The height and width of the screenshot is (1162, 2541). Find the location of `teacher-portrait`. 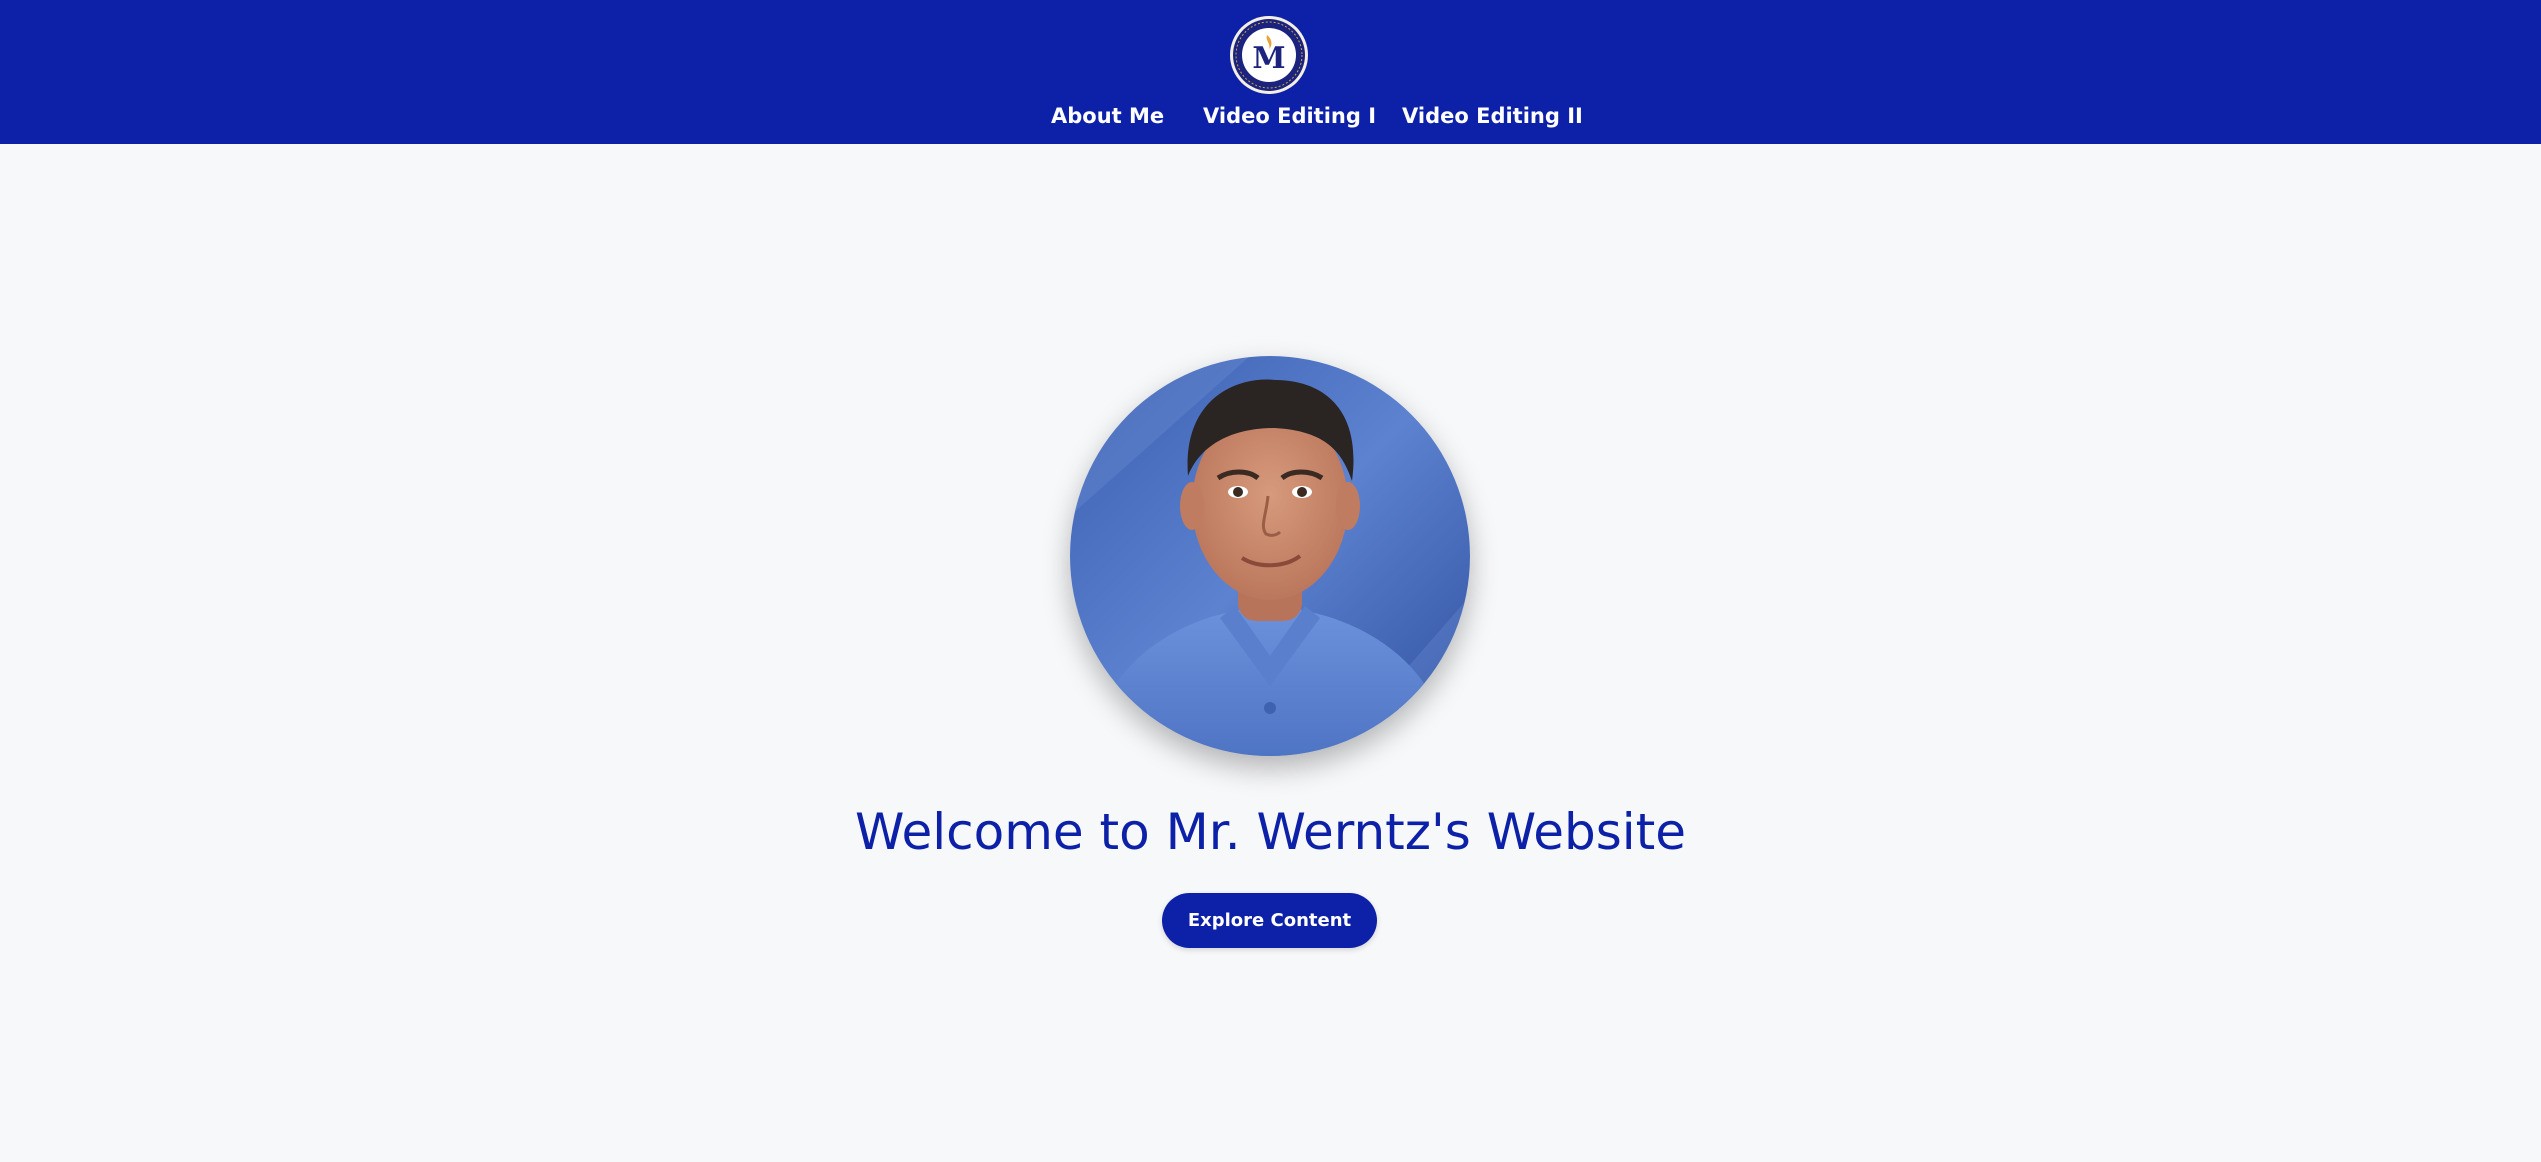

teacher-portrait is located at coordinates (1270, 556).